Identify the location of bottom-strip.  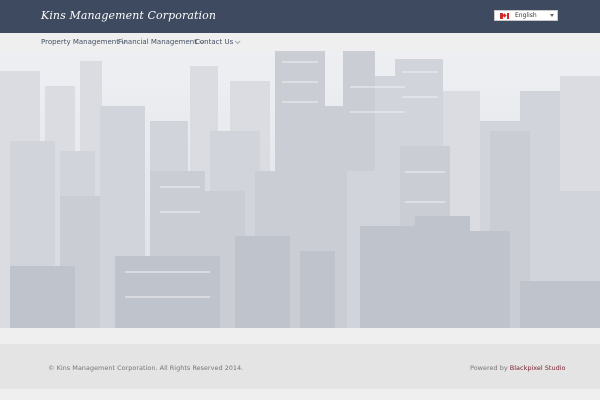
(300, 394).